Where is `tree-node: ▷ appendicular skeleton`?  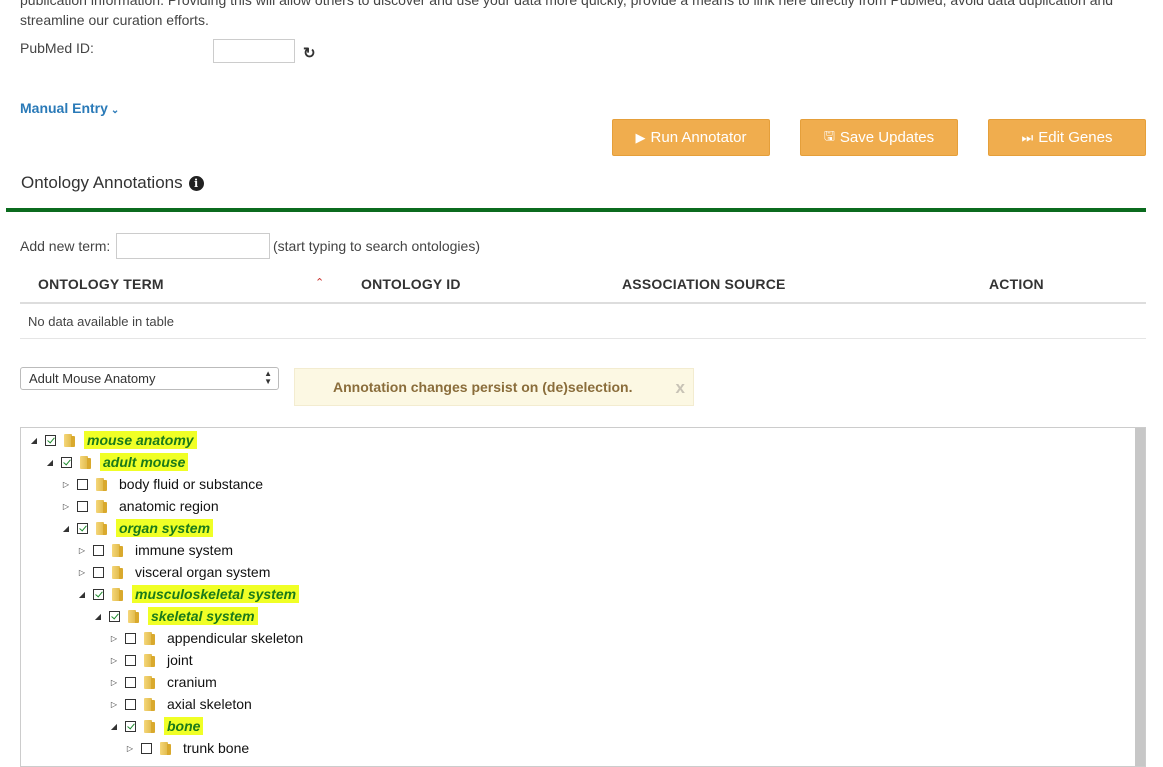
tree-node: ▷ appendicular skeleton is located at coordinates (207, 638).